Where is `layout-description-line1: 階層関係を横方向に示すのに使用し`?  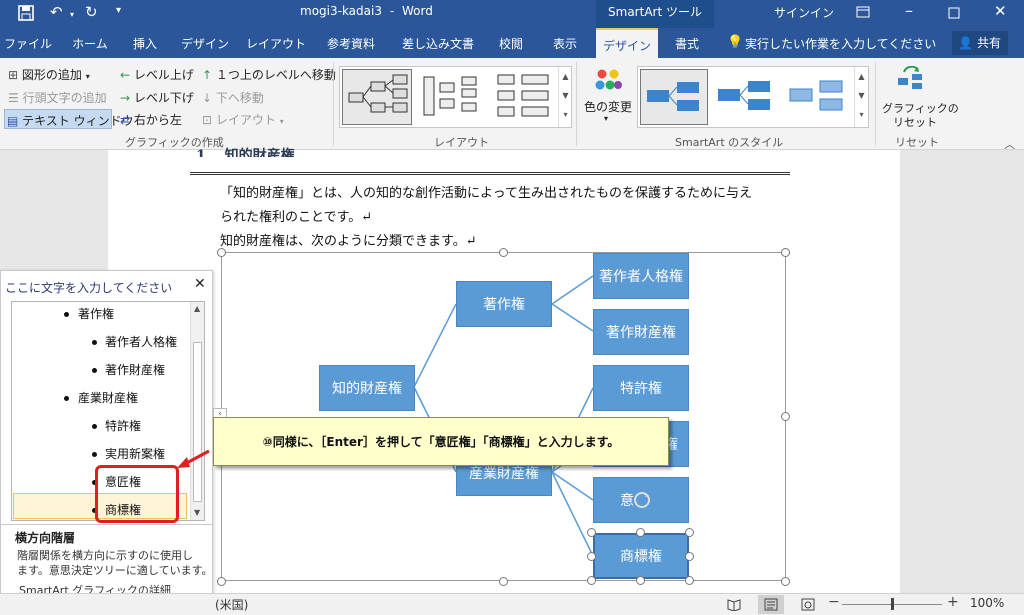
layout-description-line1: 階層関係を横方向に示すのに使用し is located at coordinates (105, 555).